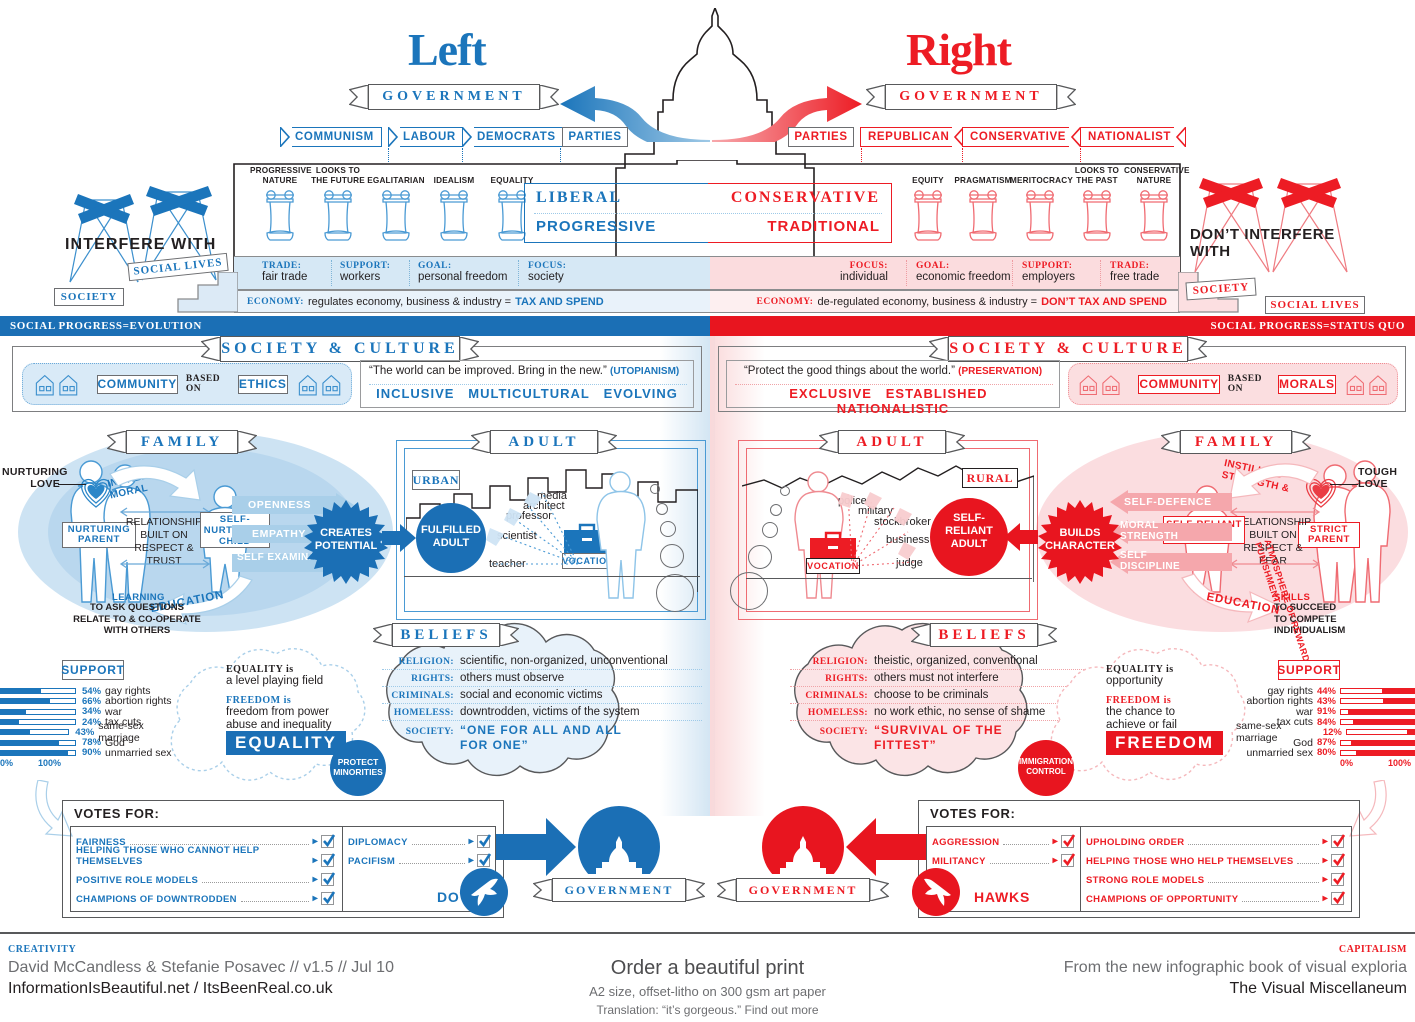 The height and width of the screenshot is (1022, 1415). Describe the element at coordinates (1216, 876) in the screenshot. I see `vote-item: STRONG ROLE MODELS ▸` at that location.